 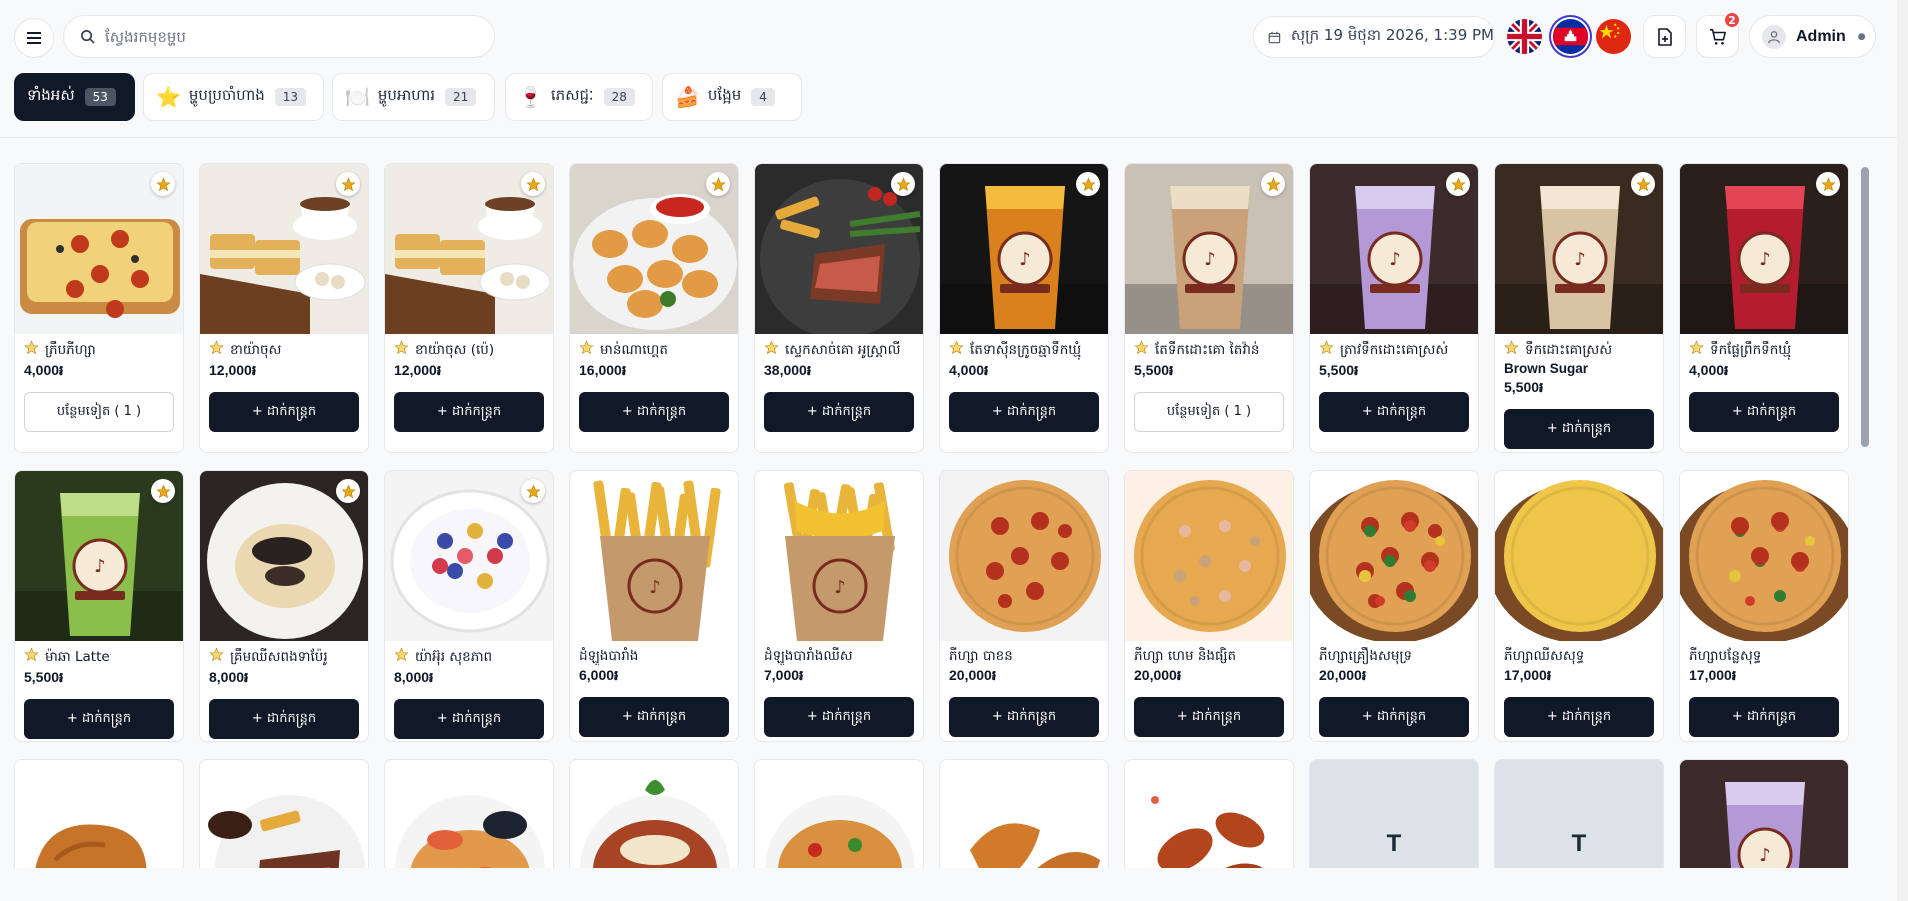 I want to click on date-time-text: សុក្រ 19 មិថុនា 2026, 1:39 PM, so click(x=1392, y=35).